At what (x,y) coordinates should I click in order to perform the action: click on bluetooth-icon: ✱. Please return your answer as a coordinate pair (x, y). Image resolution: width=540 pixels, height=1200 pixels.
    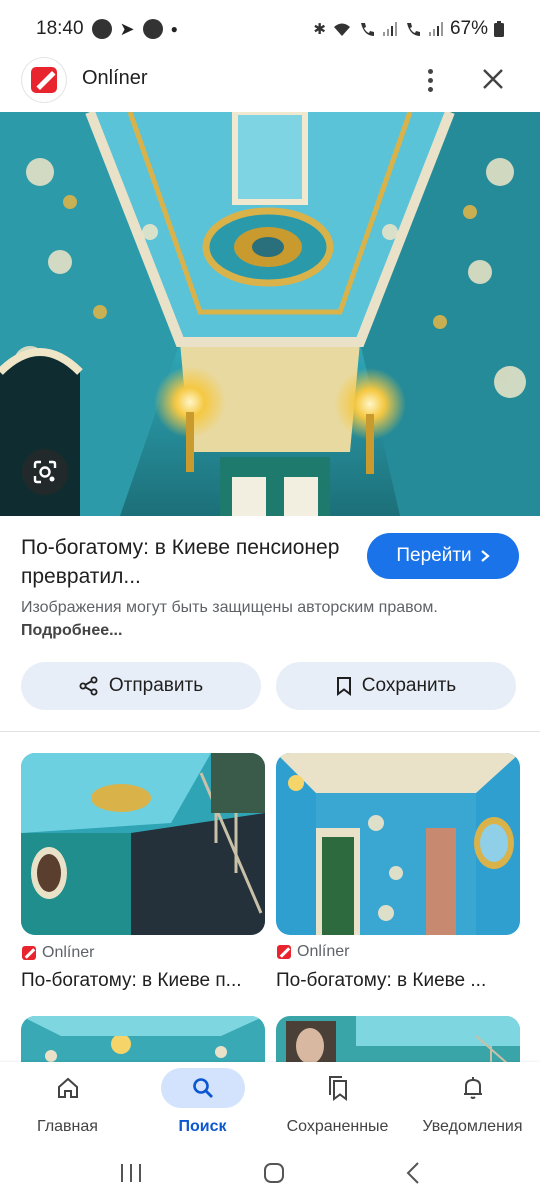
    Looking at the image, I should click on (319, 29).